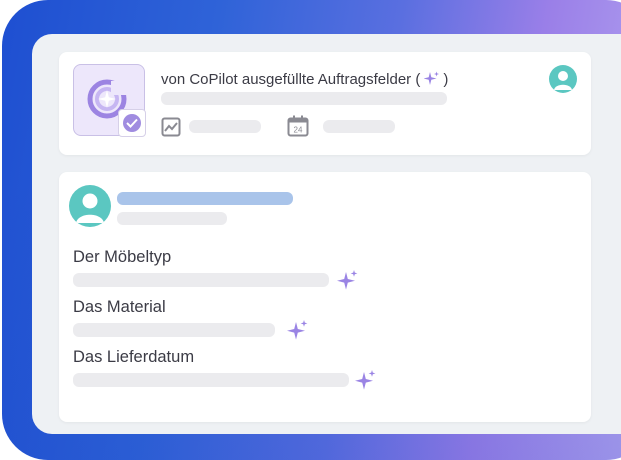 This screenshot has height=460, width=621. Describe the element at coordinates (134, 357) in the screenshot. I see `field-label-delivery-date: Das Lieferdatum` at that location.